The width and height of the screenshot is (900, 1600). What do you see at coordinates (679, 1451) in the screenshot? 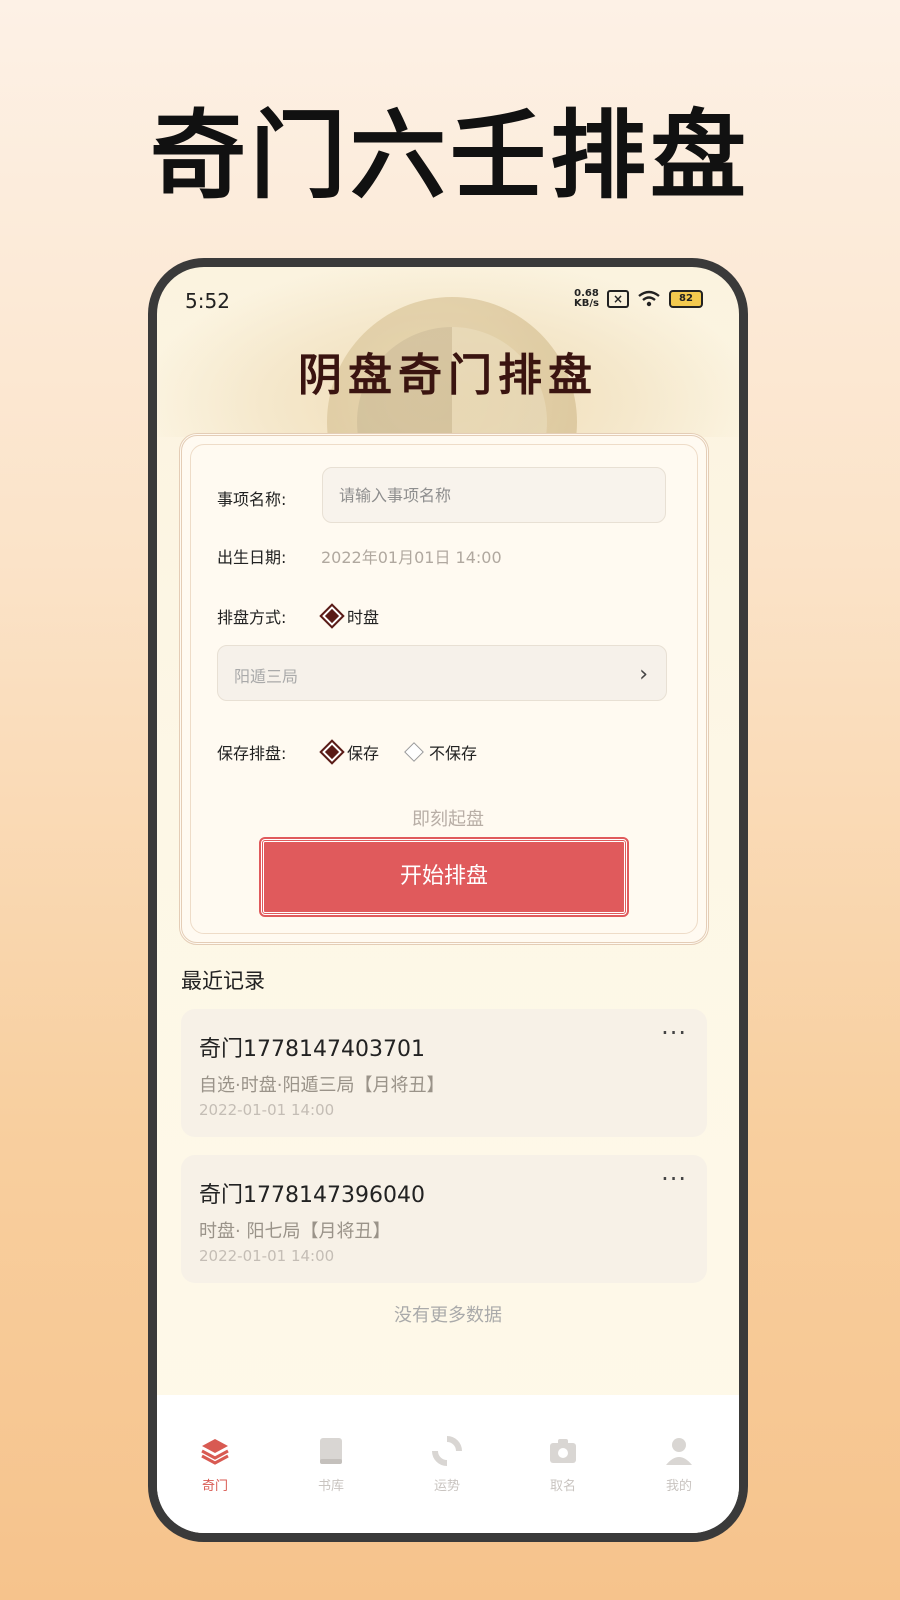
I see `person-icon` at bounding box center [679, 1451].